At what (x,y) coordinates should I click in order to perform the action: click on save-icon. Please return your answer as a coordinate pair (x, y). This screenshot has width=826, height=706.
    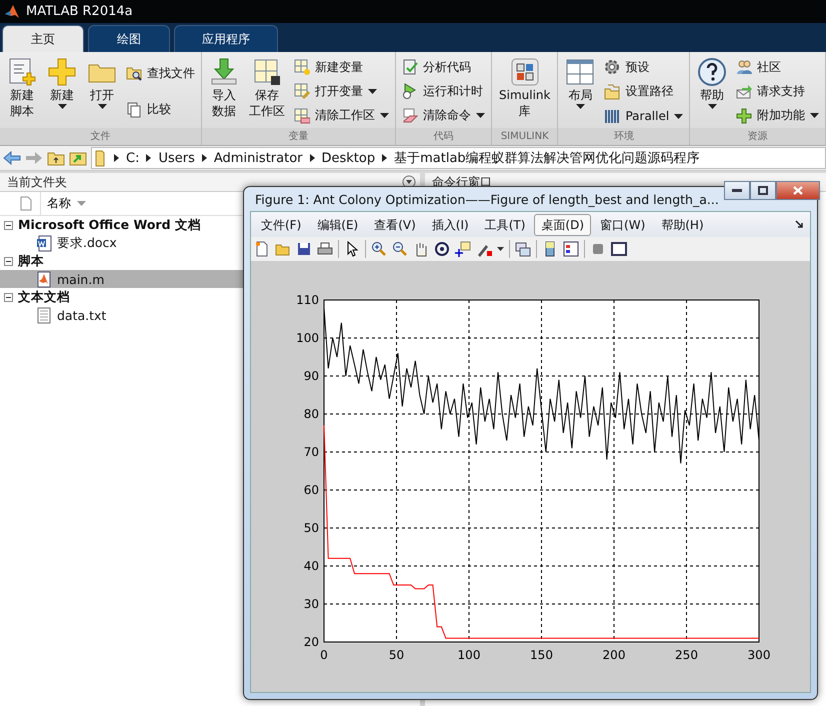
    Looking at the image, I should click on (304, 249).